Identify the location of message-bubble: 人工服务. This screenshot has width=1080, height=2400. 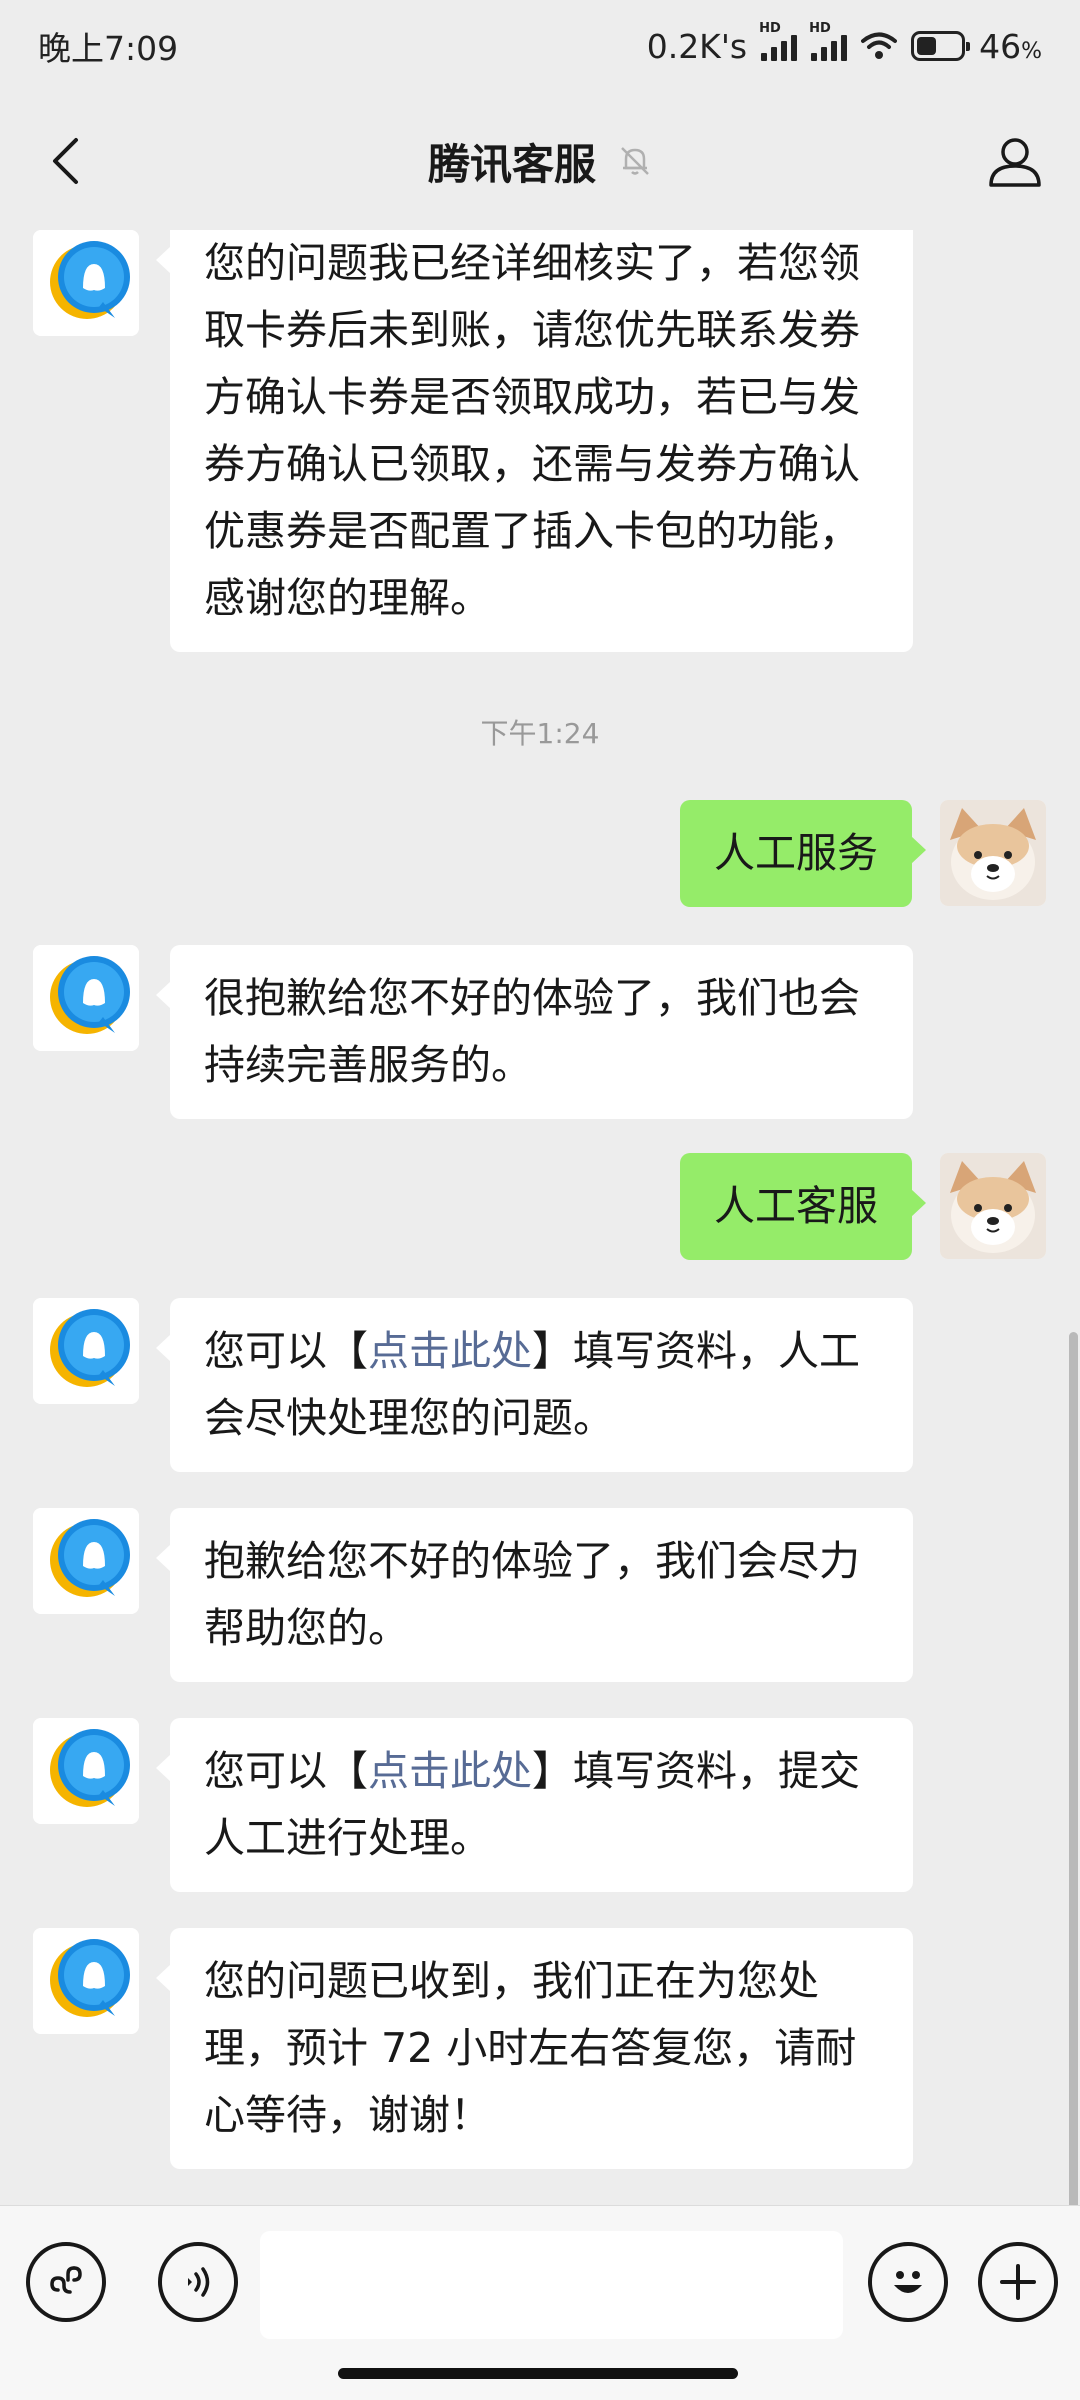
(803, 853).